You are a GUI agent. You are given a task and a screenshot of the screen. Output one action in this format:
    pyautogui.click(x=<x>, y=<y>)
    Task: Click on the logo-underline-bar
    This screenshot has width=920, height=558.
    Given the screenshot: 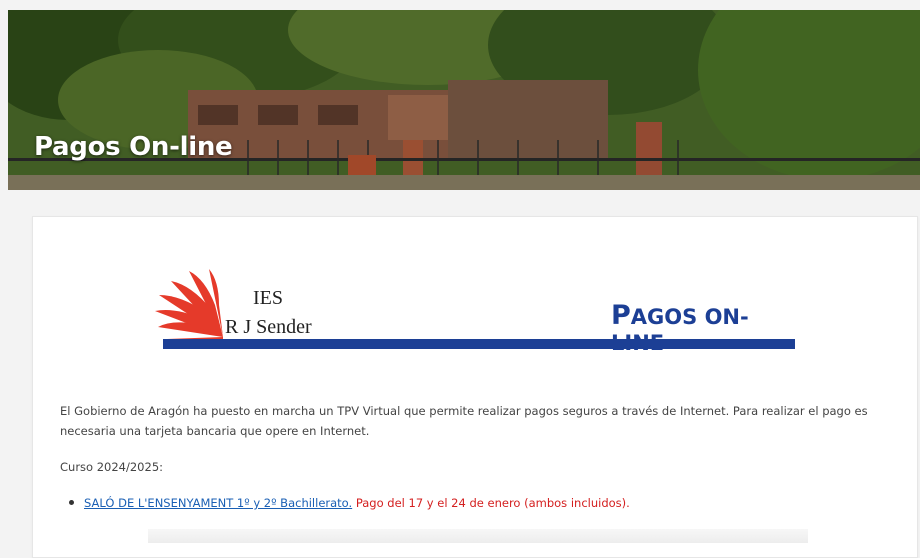 What is the action you would take?
    pyautogui.click(x=479, y=344)
    